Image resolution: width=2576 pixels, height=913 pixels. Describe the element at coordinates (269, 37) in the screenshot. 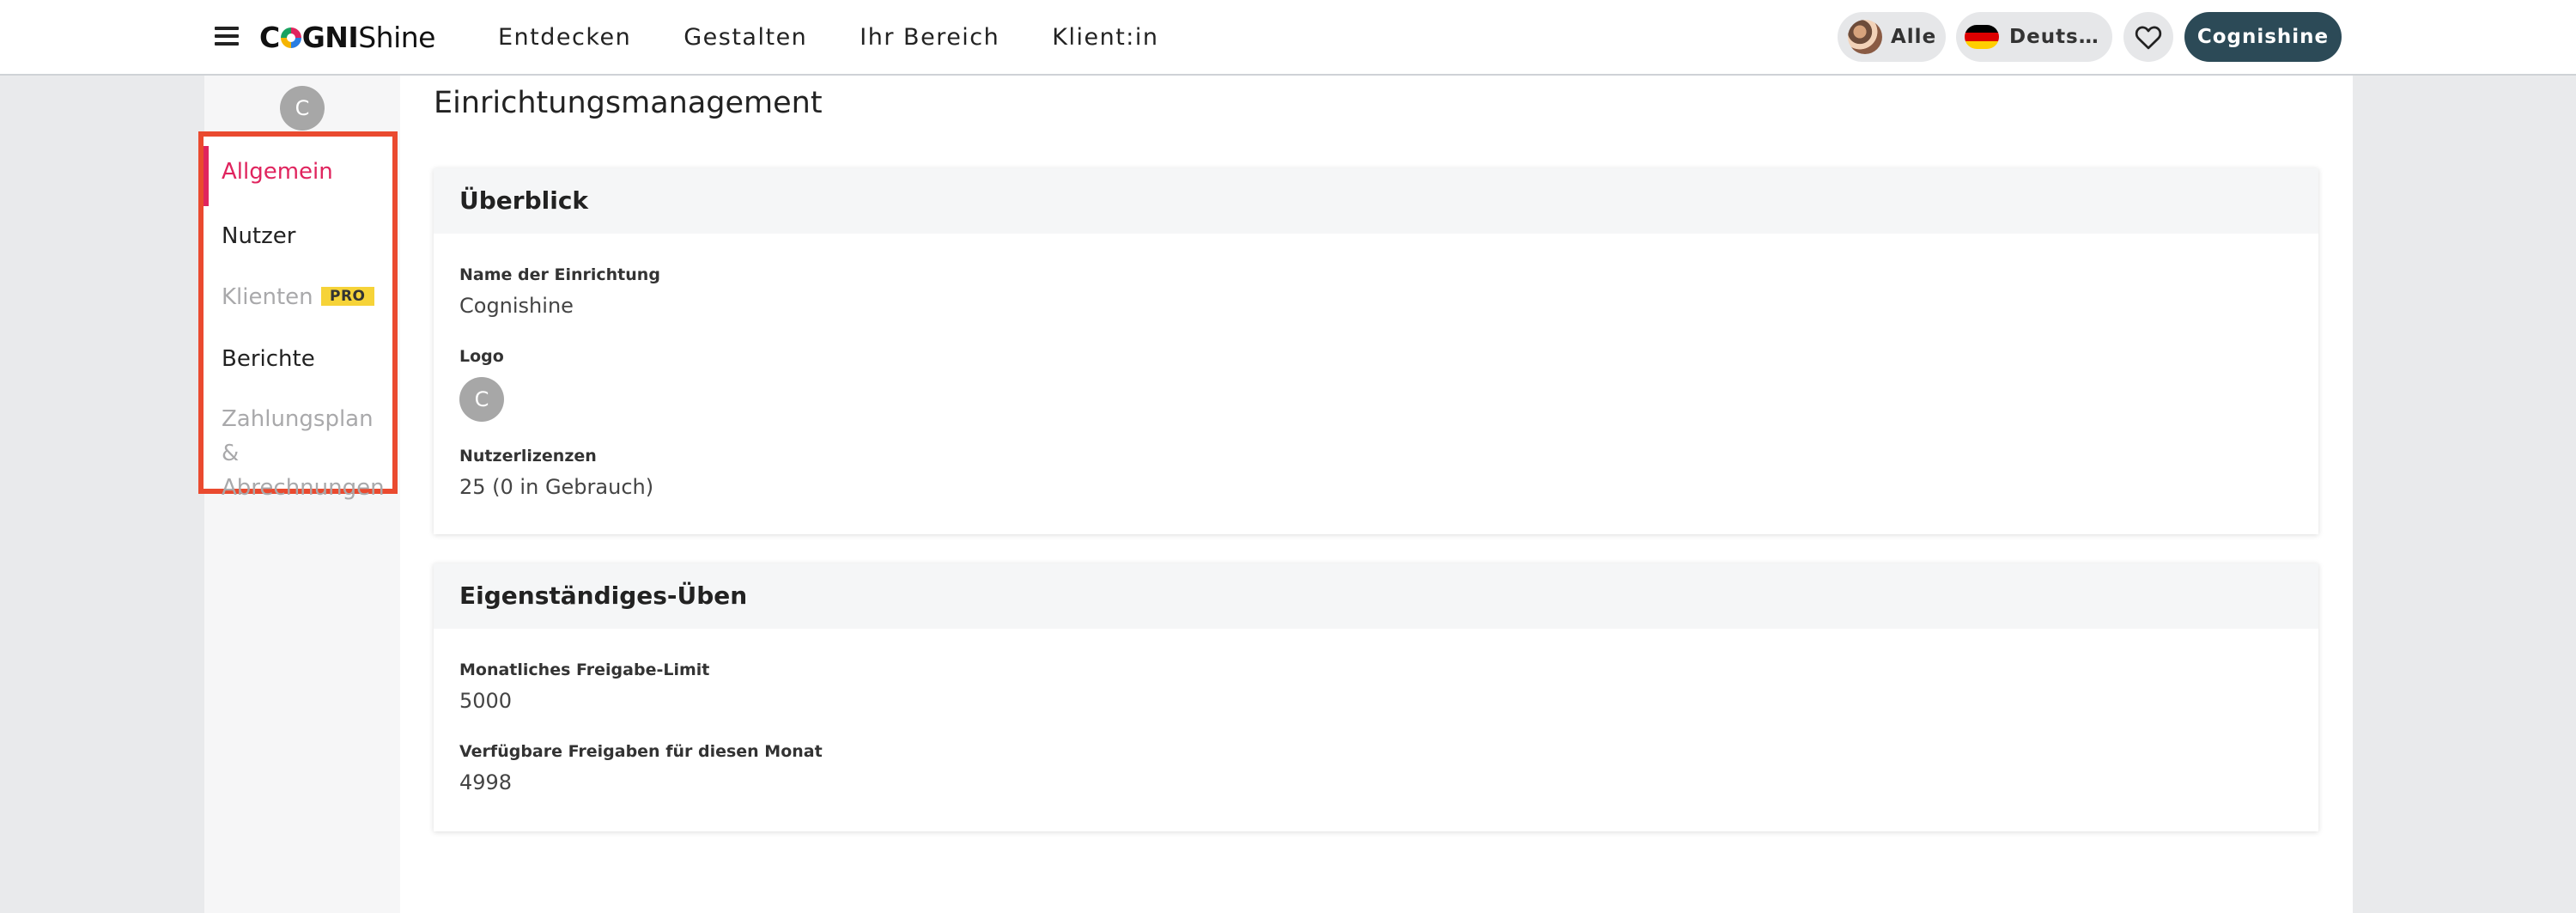

I see `logo-prefix: C` at that location.